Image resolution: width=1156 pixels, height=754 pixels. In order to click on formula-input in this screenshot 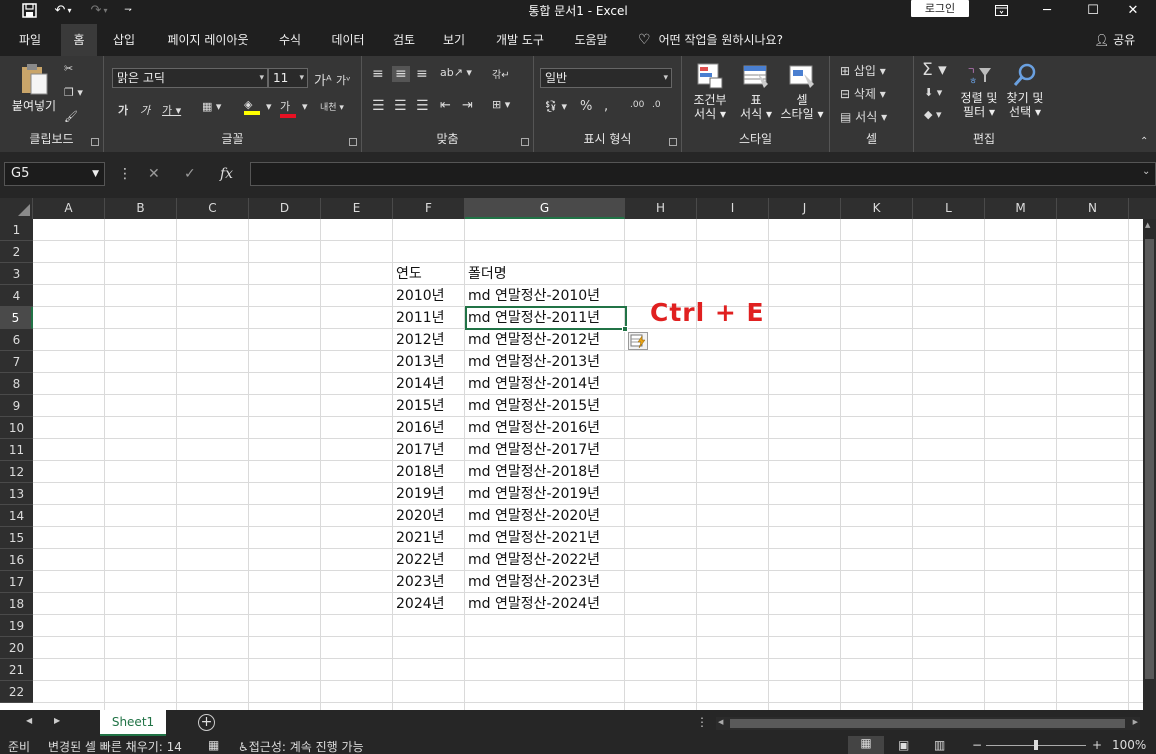, I will do `click(703, 174)`.